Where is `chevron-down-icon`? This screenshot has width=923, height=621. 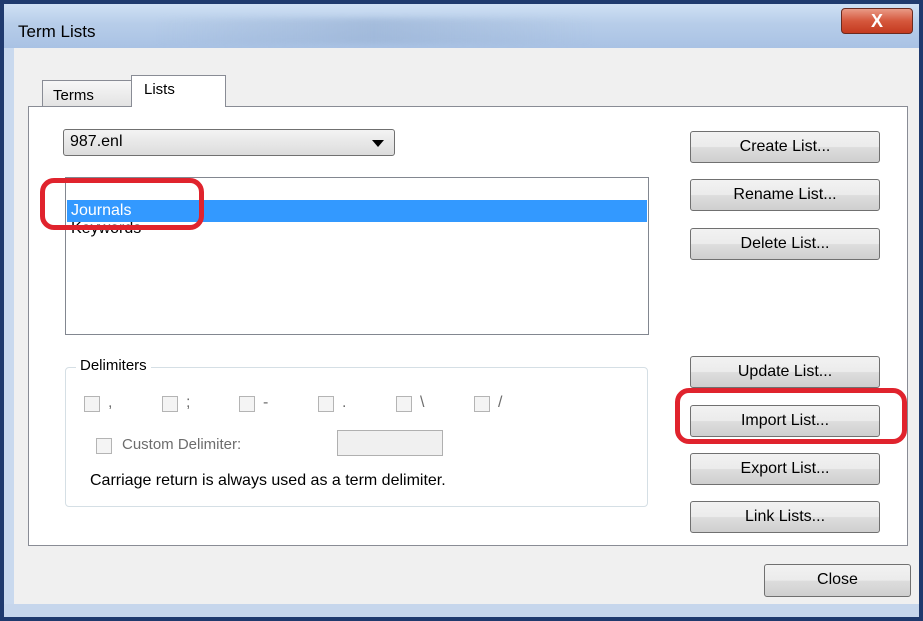
chevron-down-icon is located at coordinates (378, 143).